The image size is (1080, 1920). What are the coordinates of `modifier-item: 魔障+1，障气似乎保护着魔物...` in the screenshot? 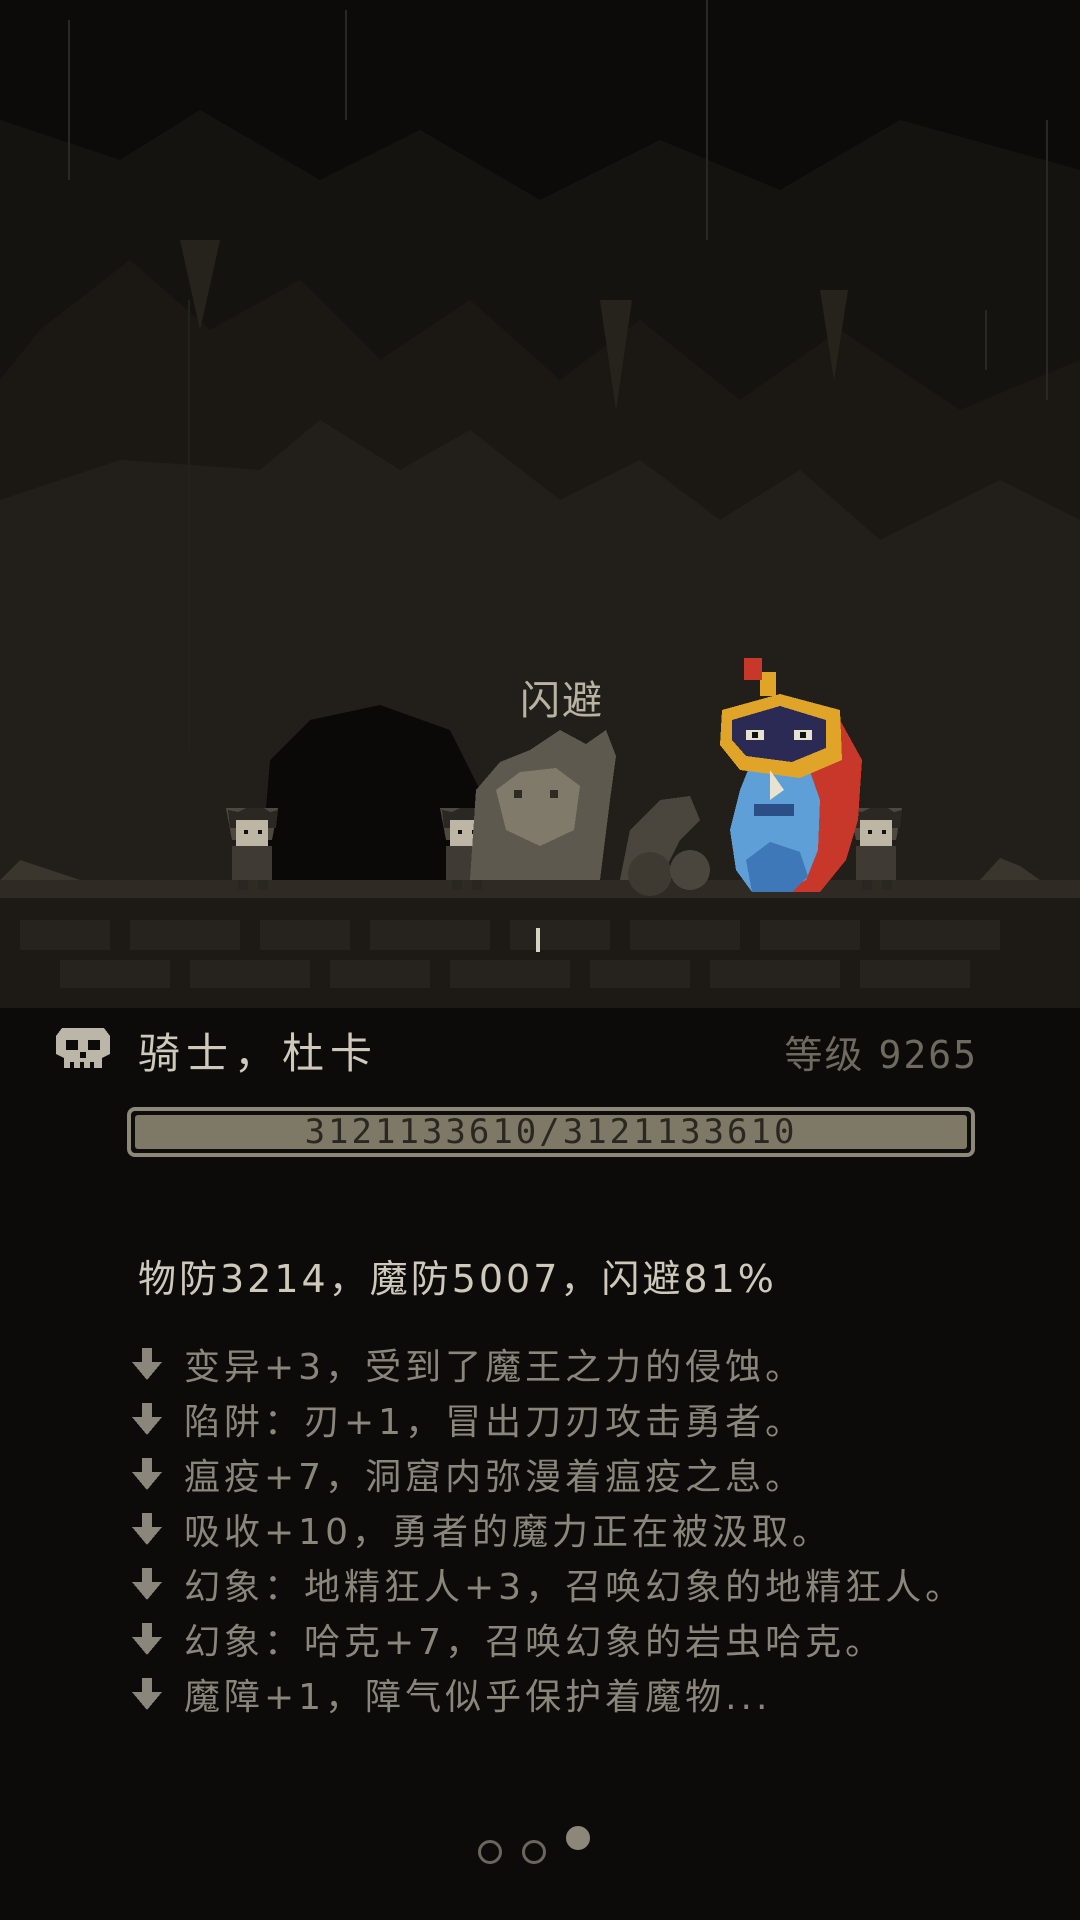 It's located at (547, 1693).